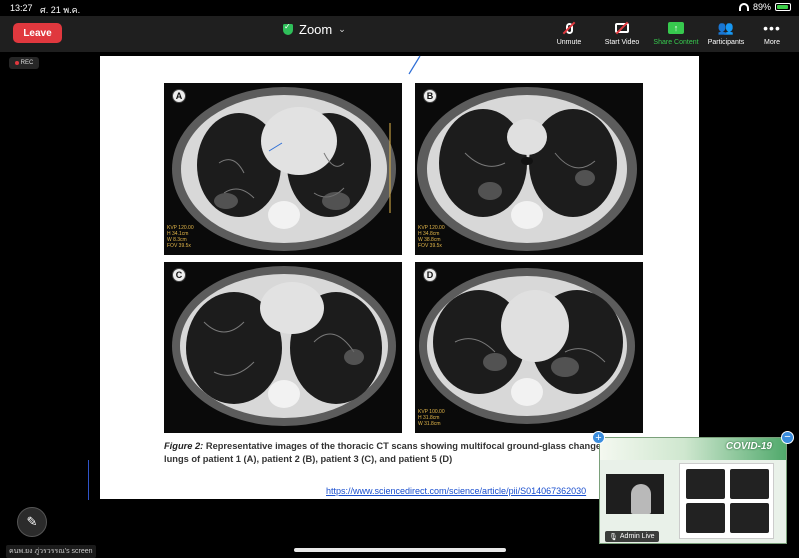  What do you see at coordinates (179, 96) in the screenshot?
I see `panel-label-a: A` at bounding box center [179, 96].